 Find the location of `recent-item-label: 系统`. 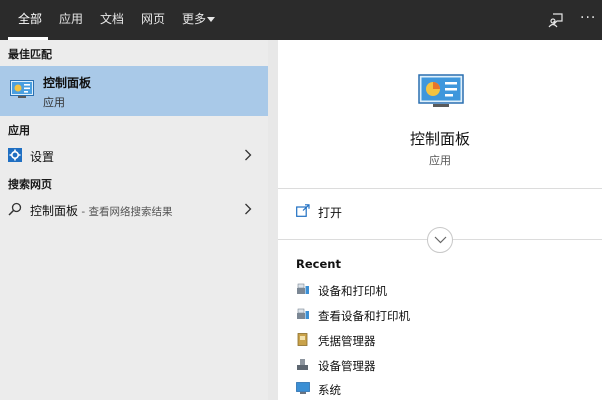

recent-item-label: 系统 is located at coordinates (329, 390).